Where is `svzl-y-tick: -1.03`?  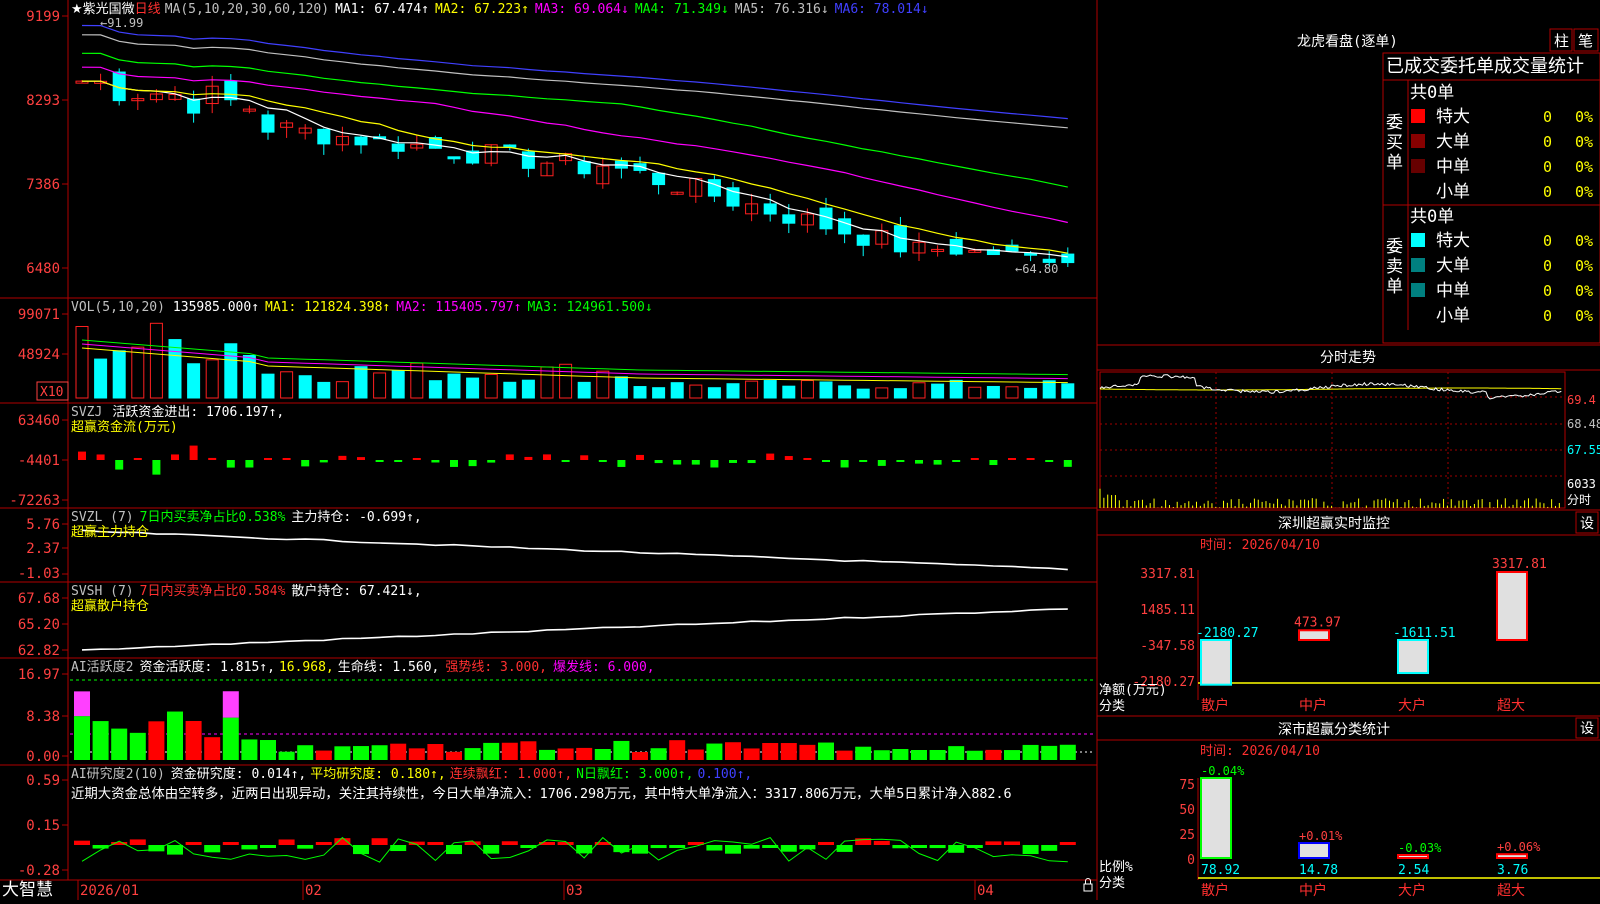
svzl-y-tick: -1.03 is located at coordinates (39, 574).